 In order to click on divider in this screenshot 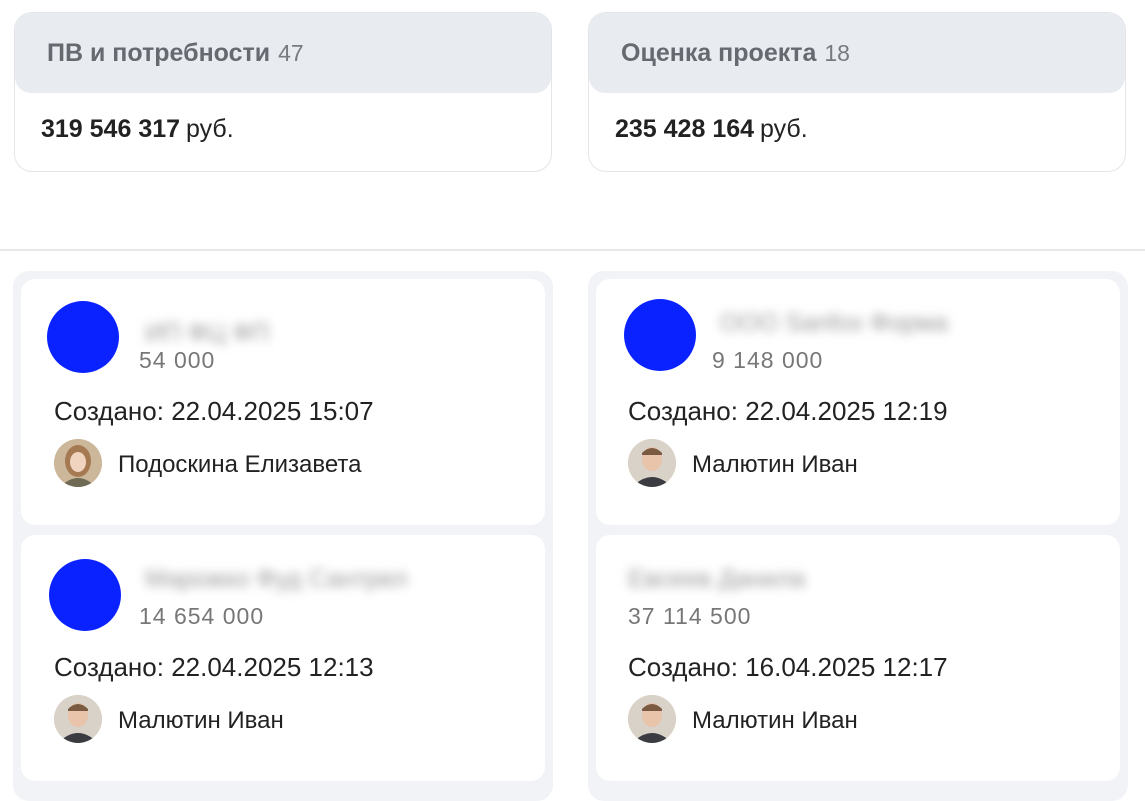, I will do `click(572, 250)`.